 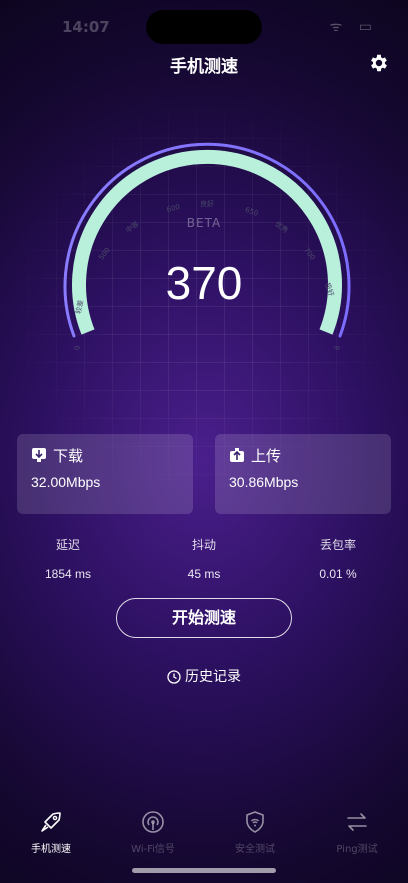 I want to click on signal-icon, so click(x=153, y=822).